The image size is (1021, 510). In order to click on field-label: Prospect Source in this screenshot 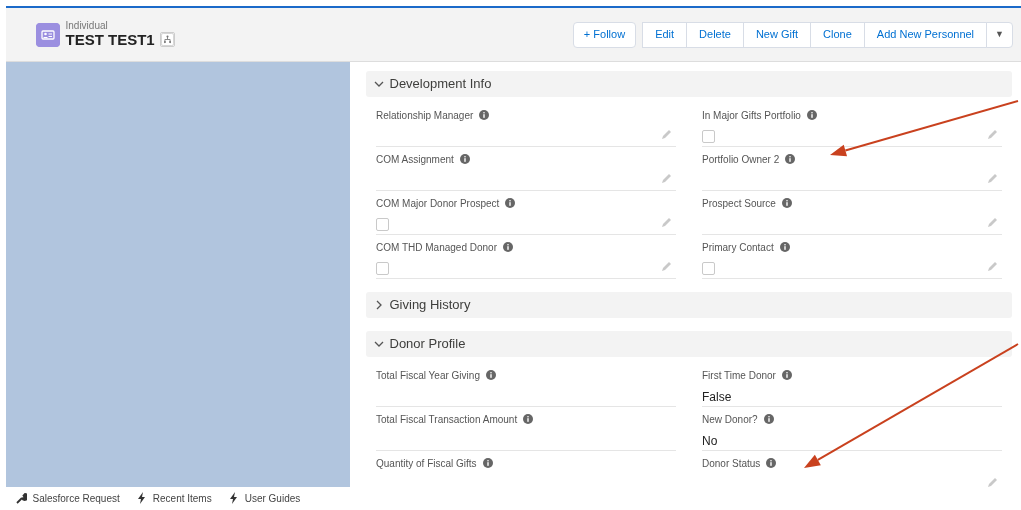, I will do `click(739, 203)`.